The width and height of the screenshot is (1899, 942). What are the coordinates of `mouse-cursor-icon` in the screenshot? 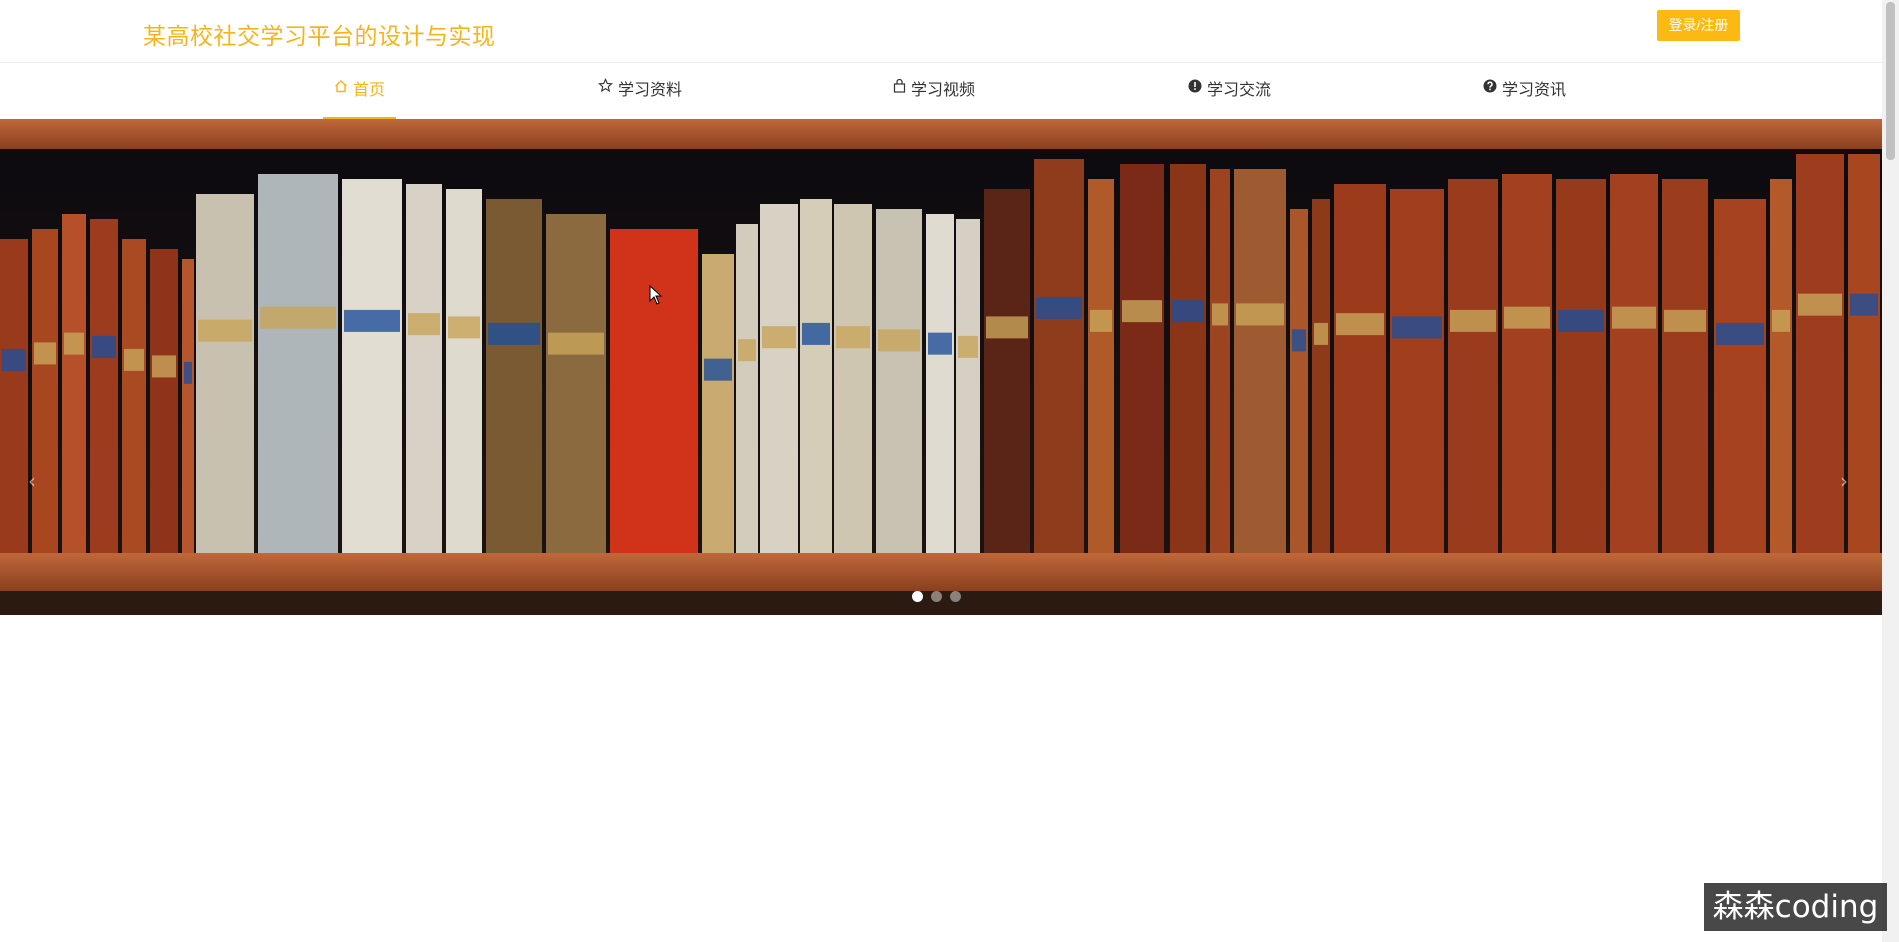 It's located at (656, 295).